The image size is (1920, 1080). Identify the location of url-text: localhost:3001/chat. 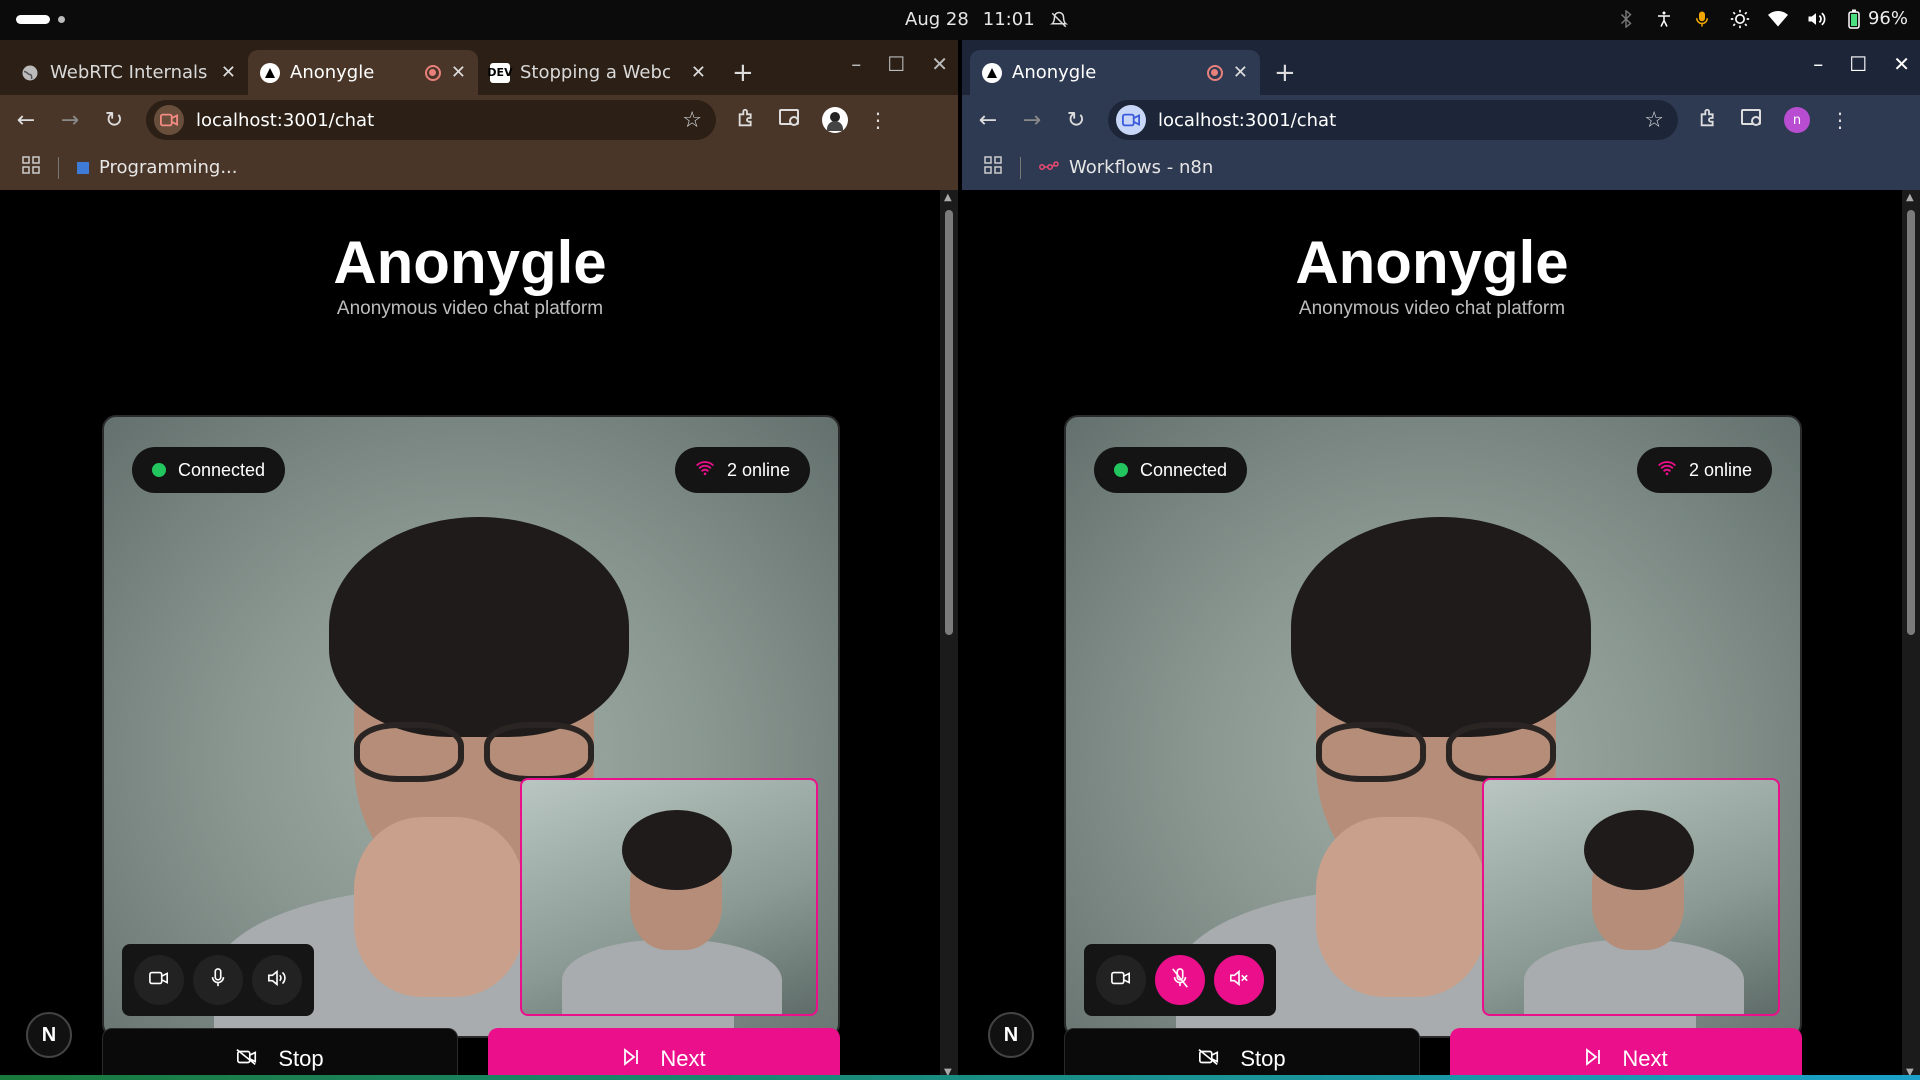
(1247, 120).